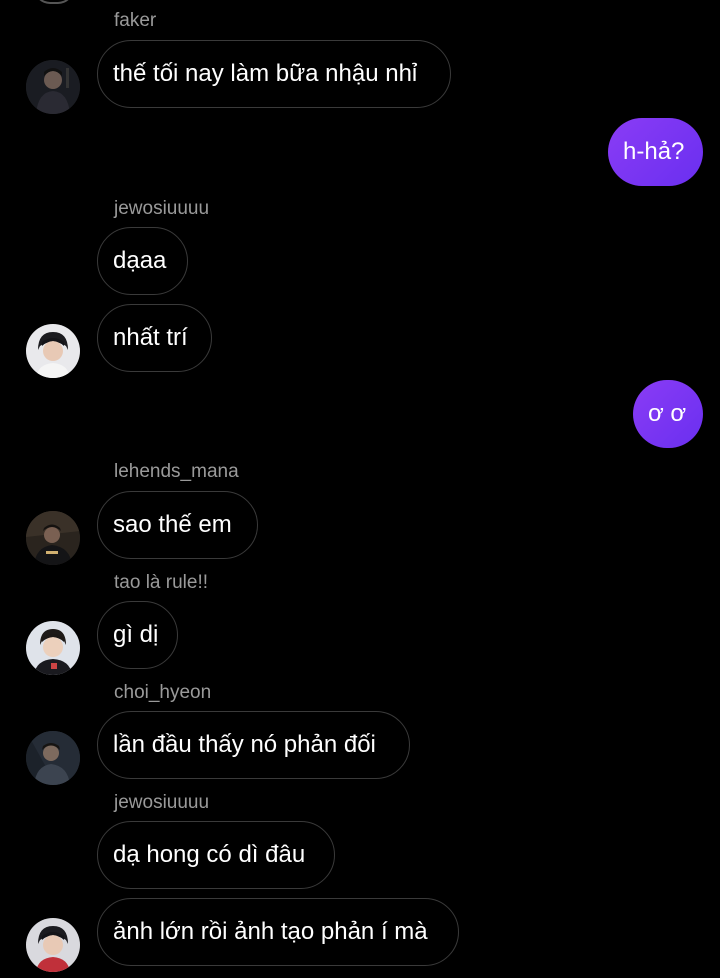 The image size is (720, 978). What do you see at coordinates (54, 2) in the screenshot?
I see `avatar-partial` at bounding box center [54, 2].